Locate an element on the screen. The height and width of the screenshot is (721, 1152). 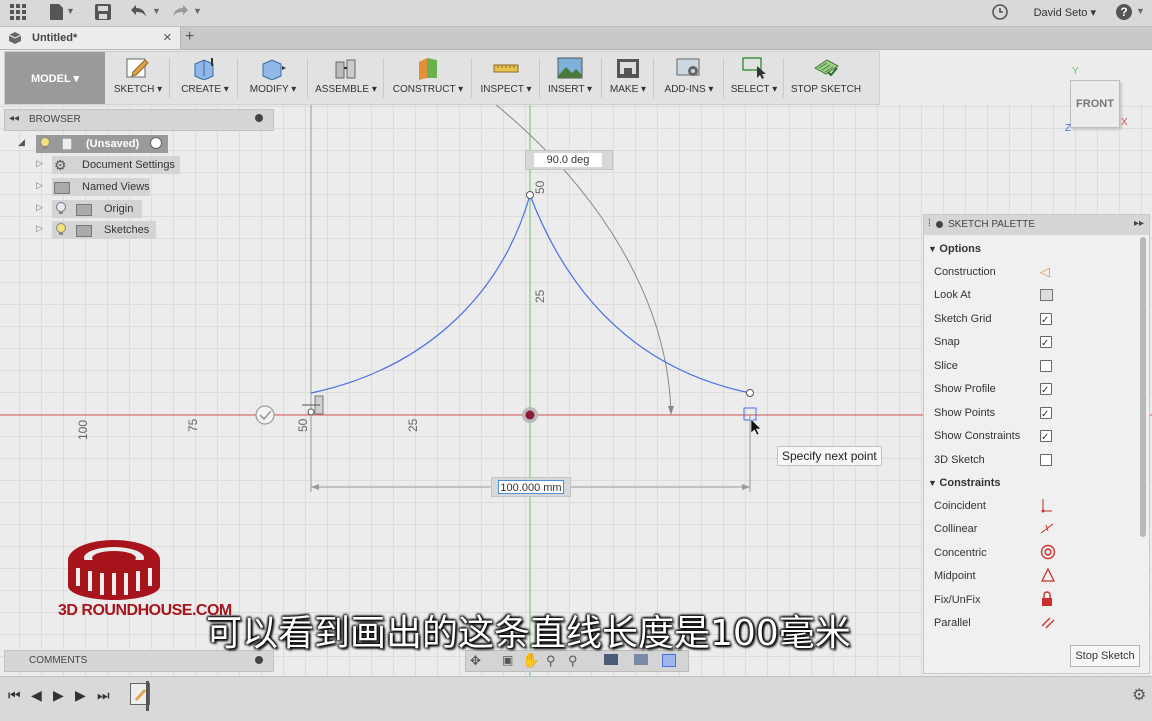
make-tool: MAKE ▾ is located at coordinates (628, 79).